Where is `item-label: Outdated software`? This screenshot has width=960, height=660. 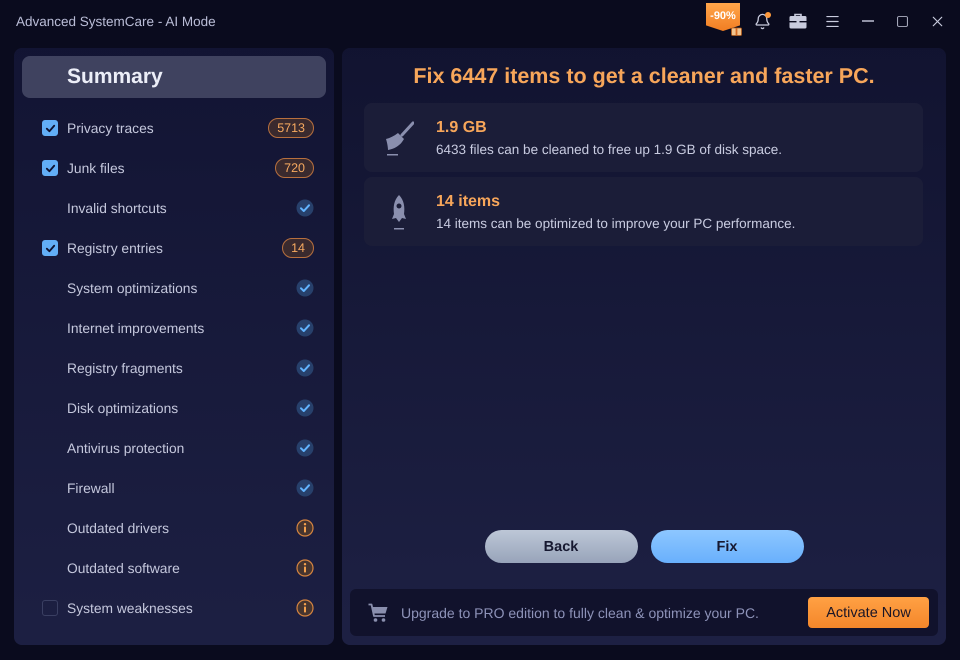 item-label: Outdated software is located at coordinates (124, 568).